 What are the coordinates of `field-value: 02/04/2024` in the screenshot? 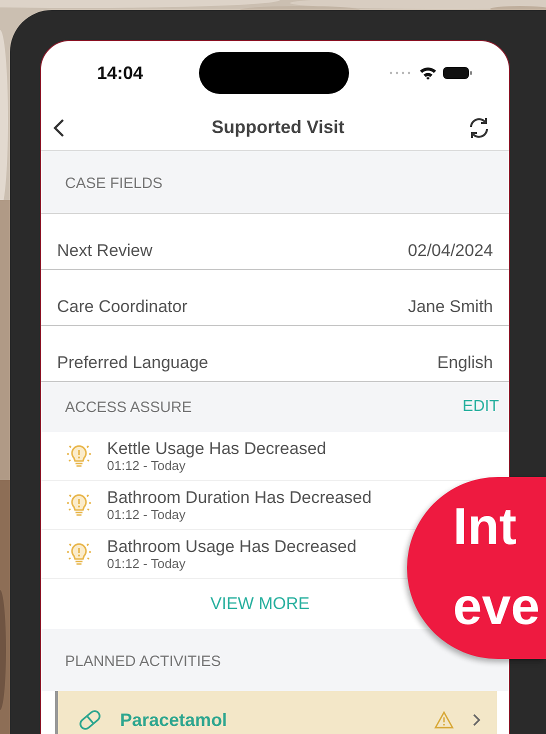 It's located at (450, 251).